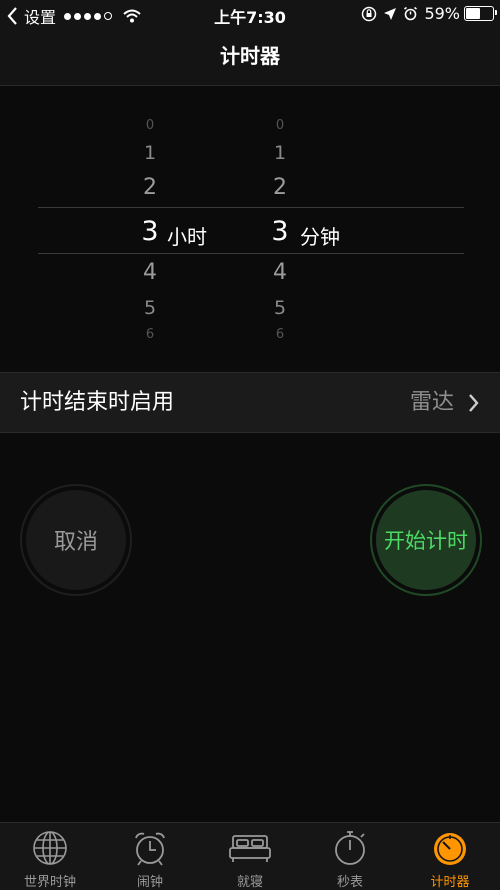 The image size is (500, 890). Describe the element at coordinates (249, 882) in the screenshot. I see `tab-label: 就寝` at that location.